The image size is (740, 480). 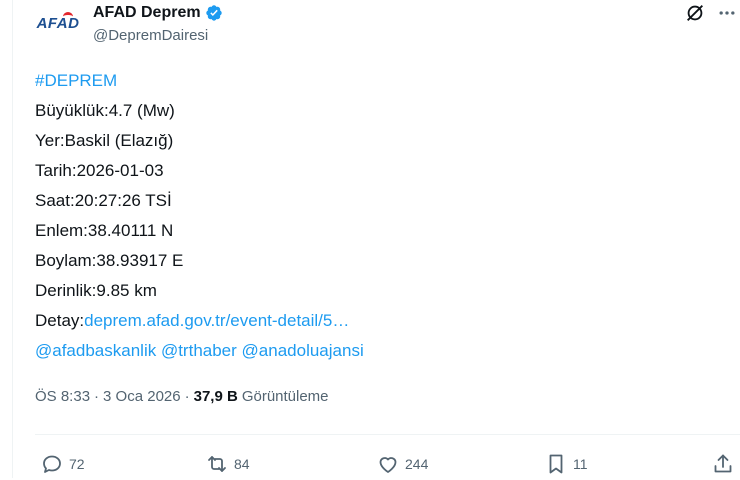 I want to click on more-options-button, so click(x=727, y=13).